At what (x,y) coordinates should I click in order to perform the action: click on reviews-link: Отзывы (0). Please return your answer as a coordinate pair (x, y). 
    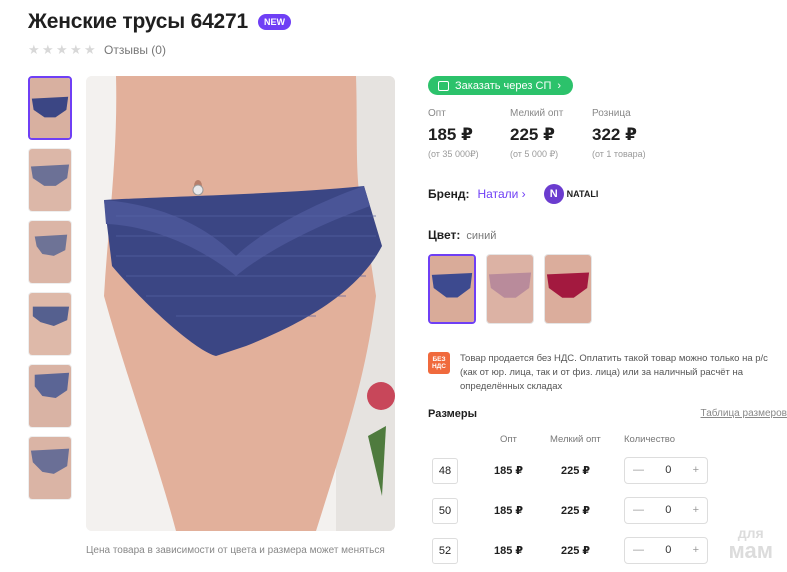
    Looking at the image, I should click on (135, 50).